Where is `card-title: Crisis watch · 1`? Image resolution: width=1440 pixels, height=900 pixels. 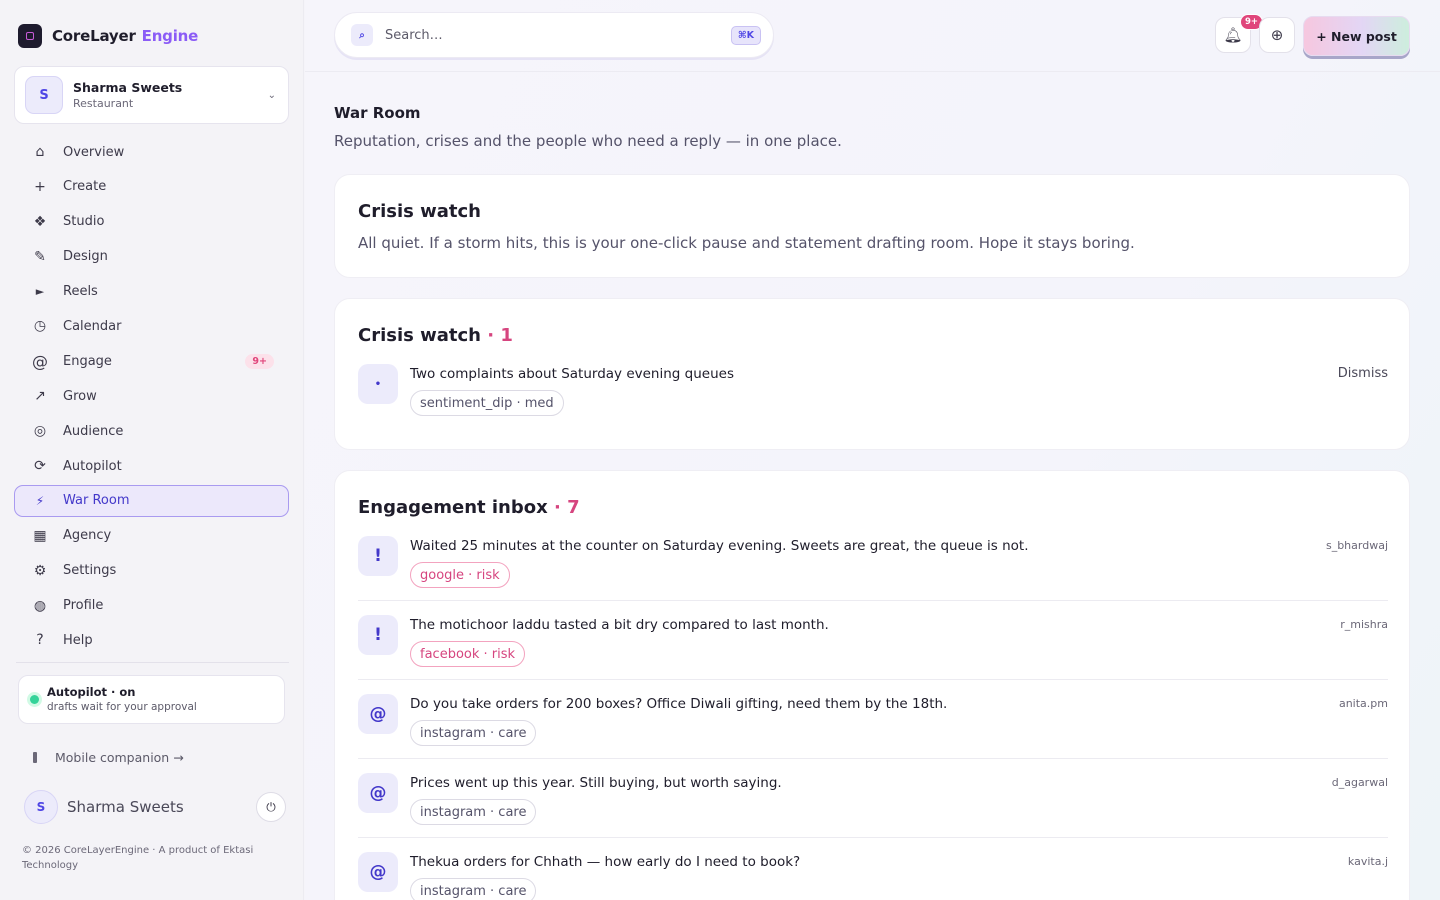
card-title: Crisis watch · 1 is located at coordinates (435, 335).